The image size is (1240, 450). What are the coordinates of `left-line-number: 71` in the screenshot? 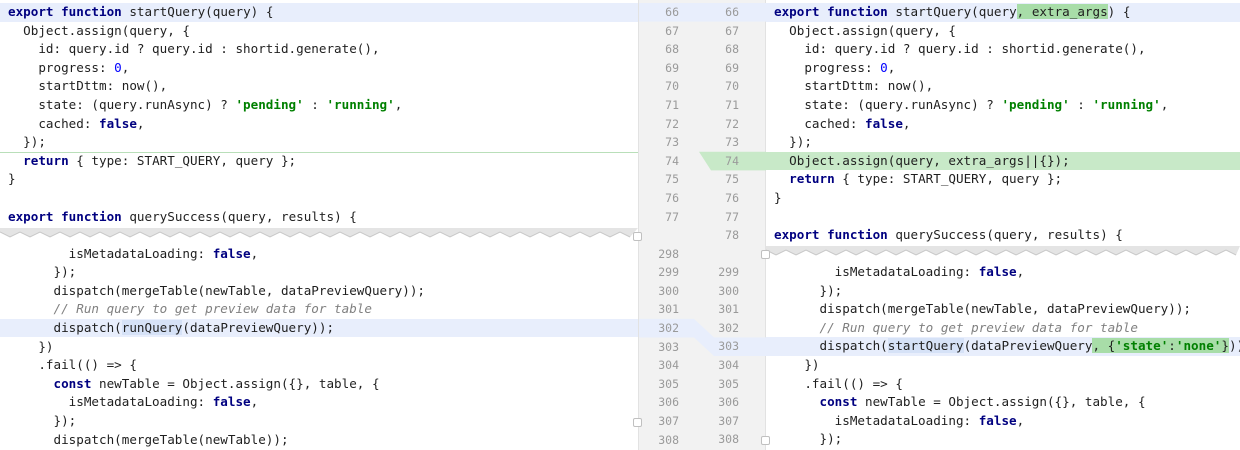 It's located at (672, 105).